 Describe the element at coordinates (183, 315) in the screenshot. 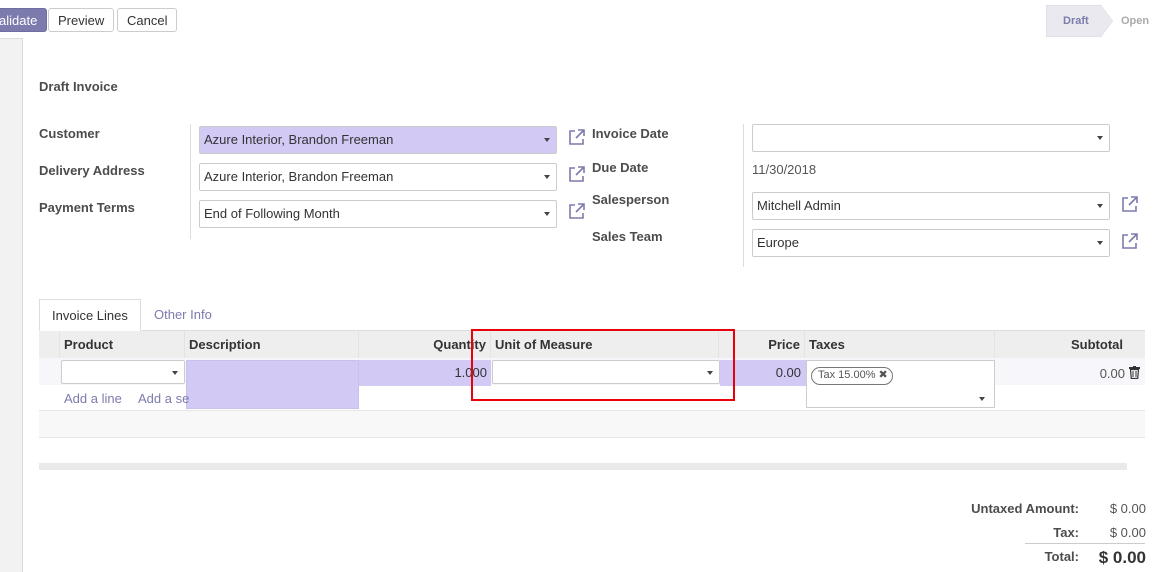

I see `tab-other-info: Other Info` at that location.